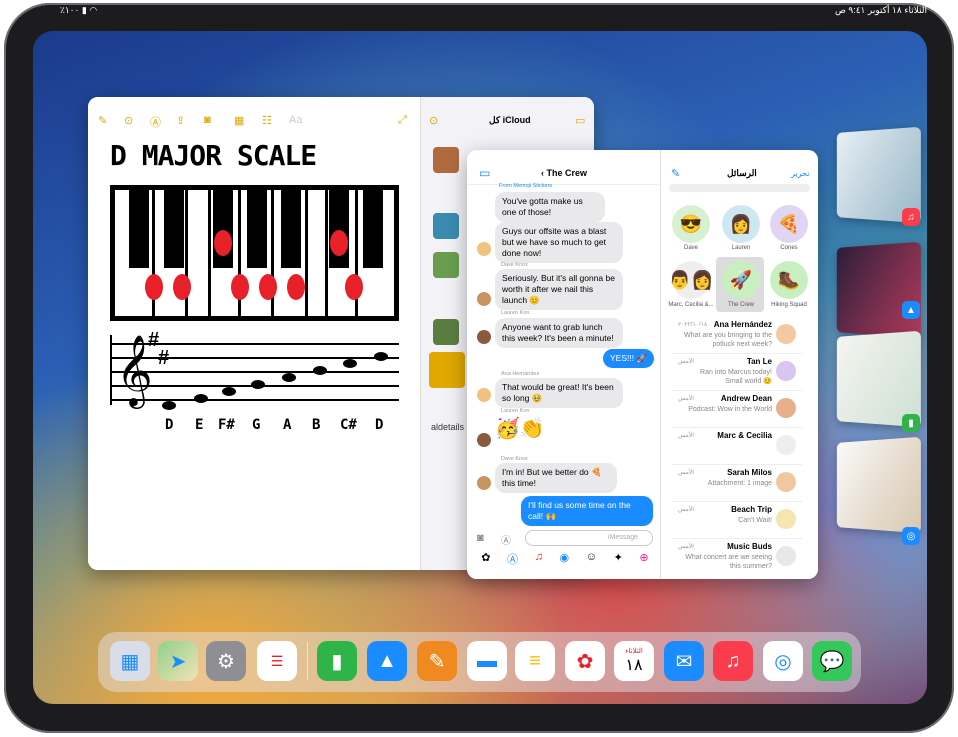 This screenshot has width=958, height=737. What do you see at coordinates (267, 120) in the screenshot?
I see `checklist-icon: ☷` at bounding box center [267, 120].